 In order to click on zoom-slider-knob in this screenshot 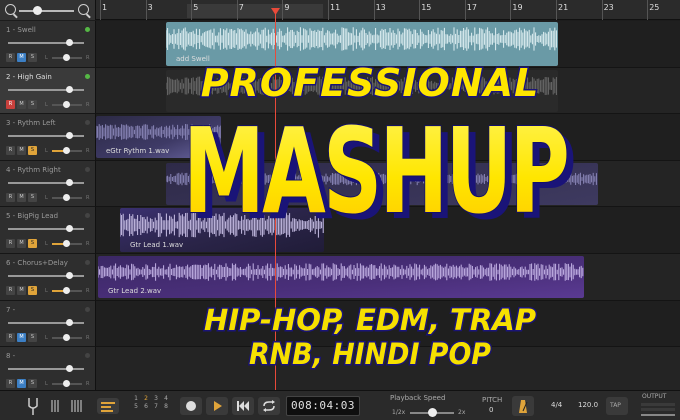, I will do `click(37, 10)`.